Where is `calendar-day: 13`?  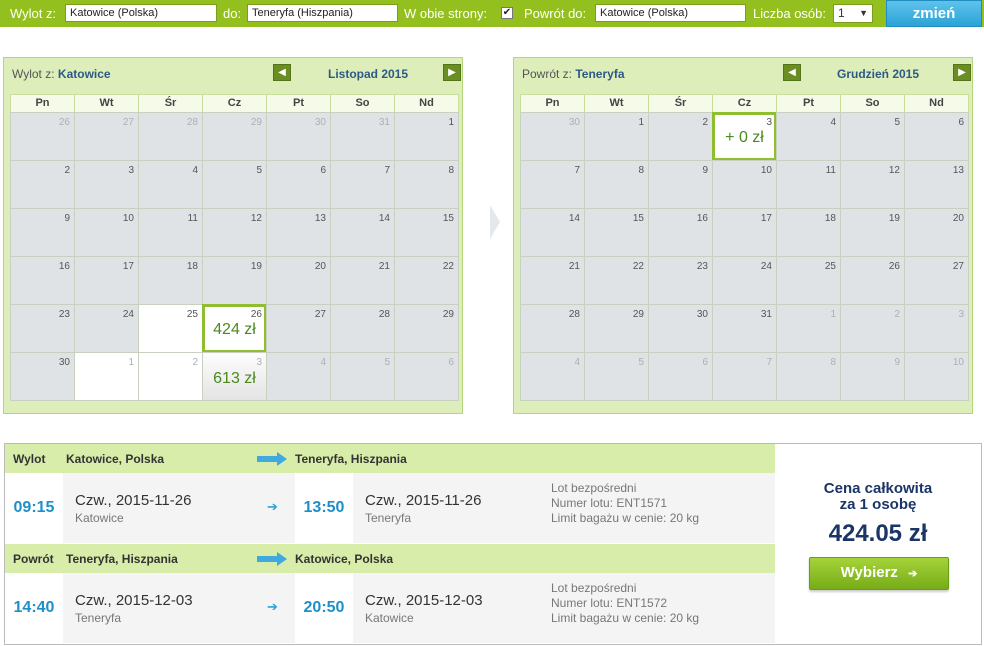
calendar-day: 13 is located at coordinates (936, 184).